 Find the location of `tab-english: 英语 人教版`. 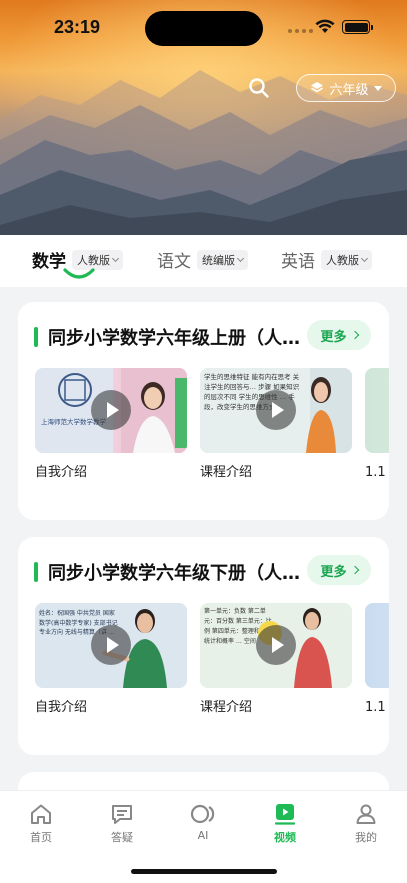

tab-english: 英语 人教版 is located at coordinates (326, 259).